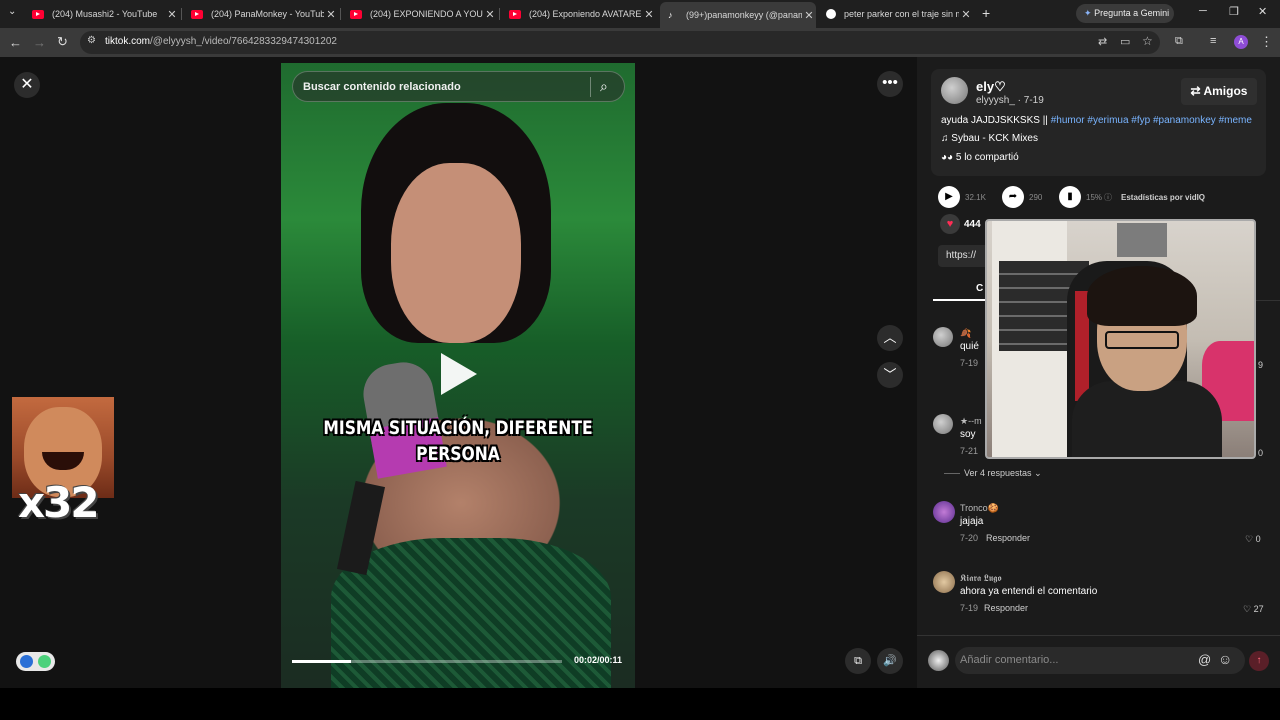 The height and width of the screenshot is (720, 1280). What do you see at coordinates (890, 338) in the screenshot?
I see `previous-video-button: ︿` at bounding box center [890, 338].